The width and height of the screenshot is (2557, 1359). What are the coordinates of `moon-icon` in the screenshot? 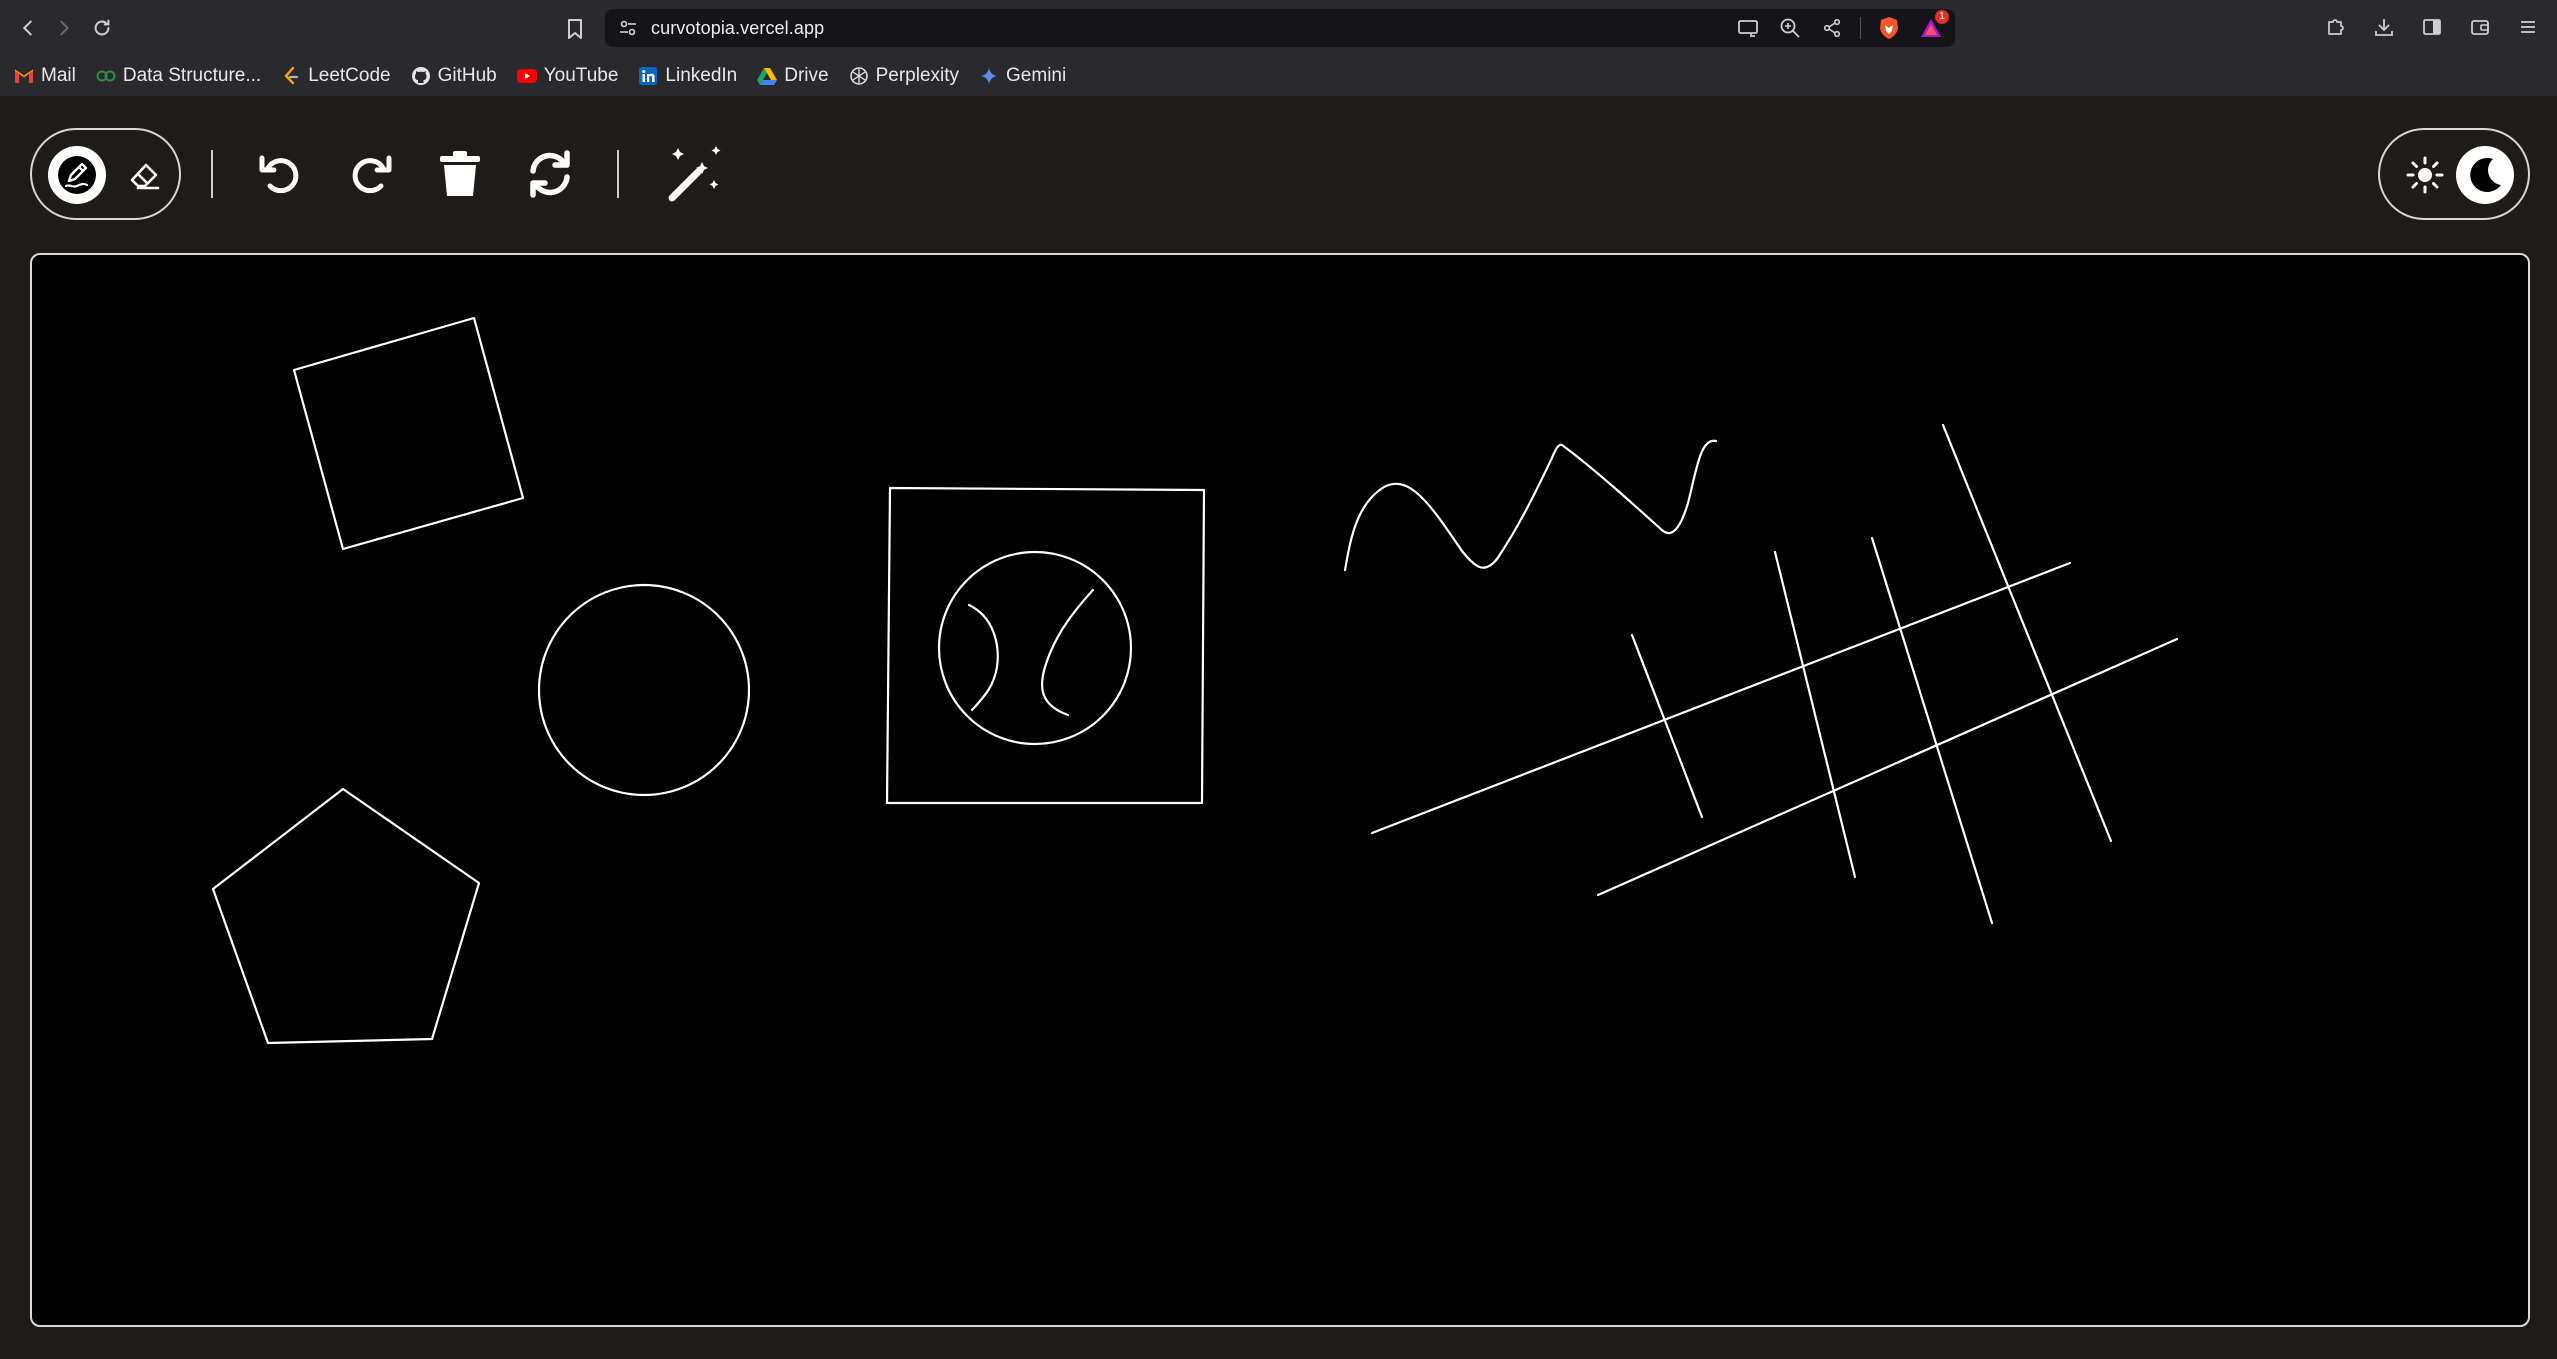 It's located at (2485, 174).